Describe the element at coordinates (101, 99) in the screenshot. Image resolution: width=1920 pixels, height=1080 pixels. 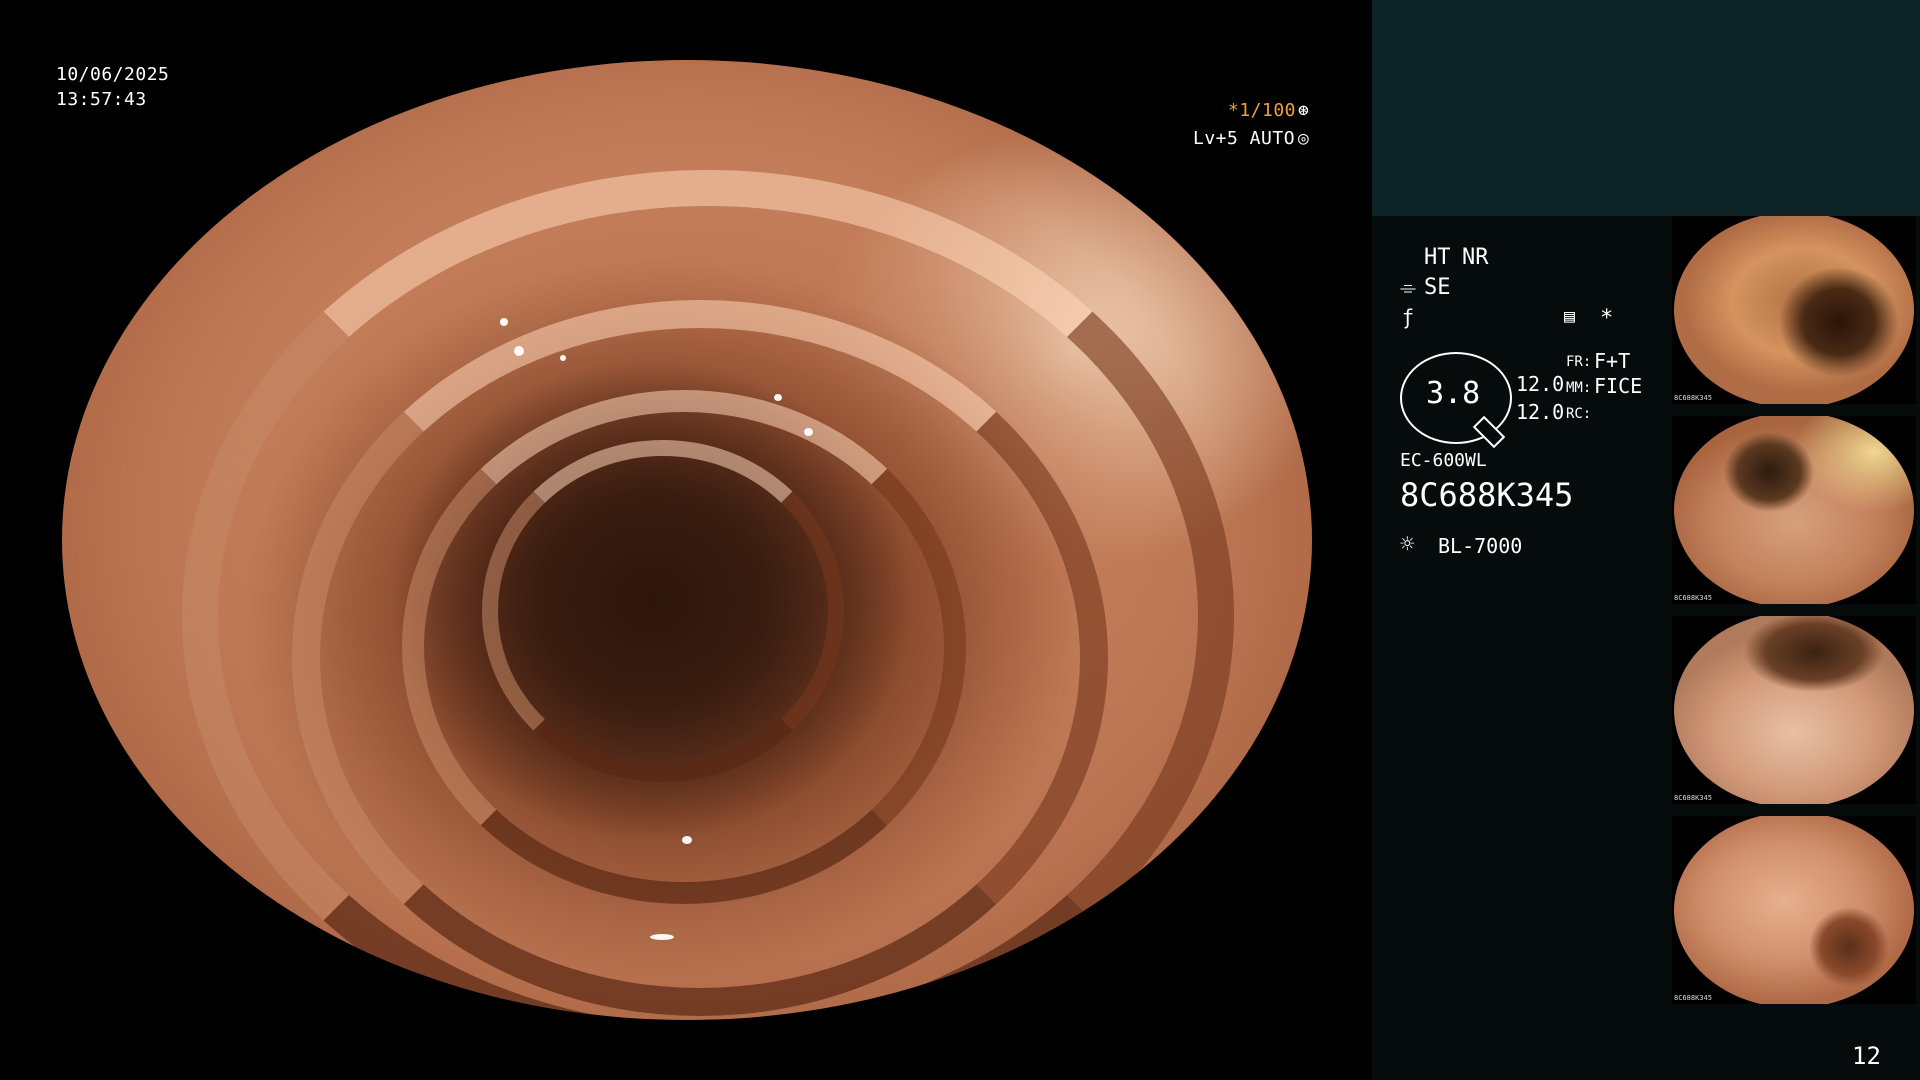
I see `capture-time: 13:57:43` at that location.